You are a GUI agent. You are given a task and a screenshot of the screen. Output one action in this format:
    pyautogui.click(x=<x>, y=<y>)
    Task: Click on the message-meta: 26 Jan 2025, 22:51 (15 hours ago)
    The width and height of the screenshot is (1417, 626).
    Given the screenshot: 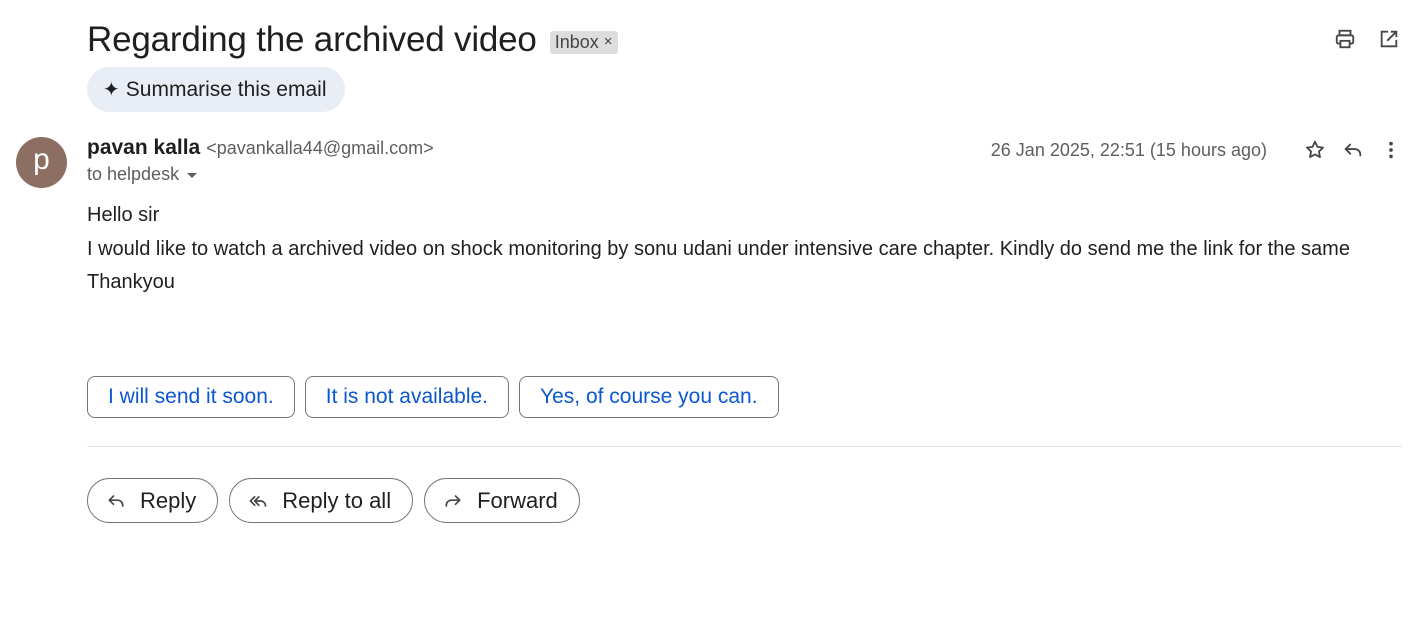 What is the action you would take?
    pyautogui.click(x=1197, y=150)
    